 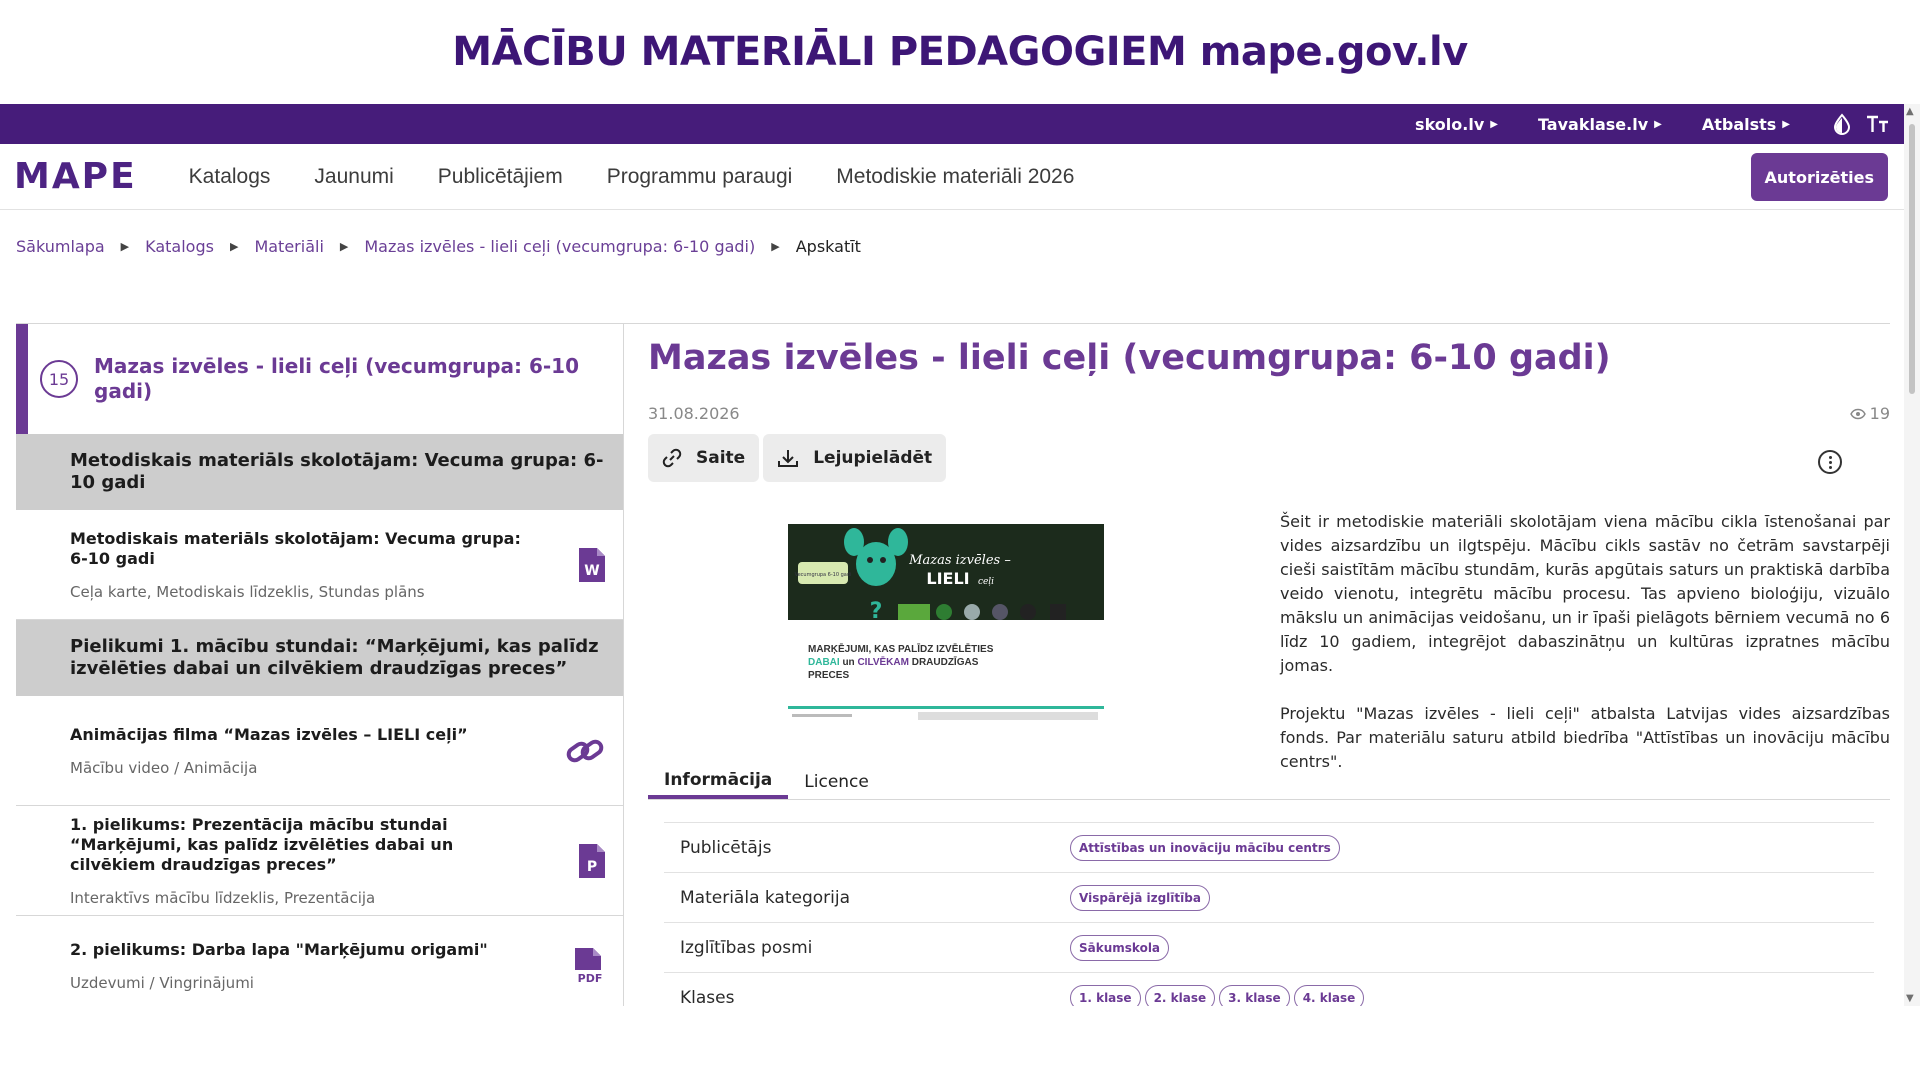 What do you see at coordinates (590, 978) in the screenshot?
I see `svg-text: PDF` at bounding box center [590, 978].